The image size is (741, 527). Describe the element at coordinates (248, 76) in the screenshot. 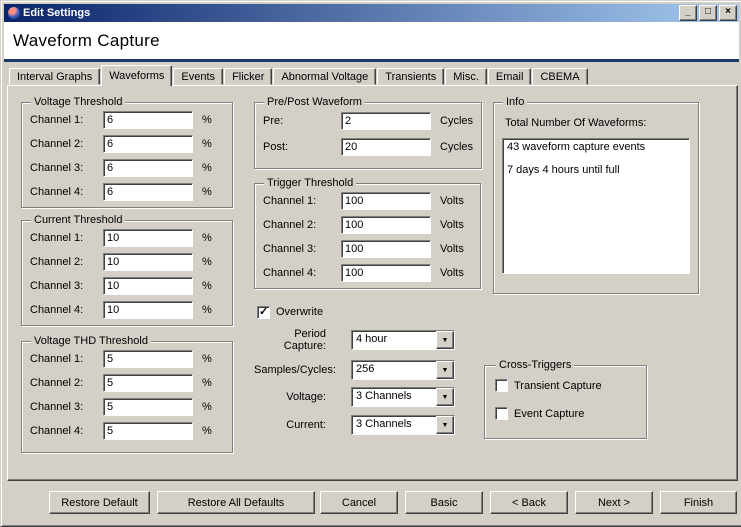

I see `tab-flicker: Flicker` at that location.